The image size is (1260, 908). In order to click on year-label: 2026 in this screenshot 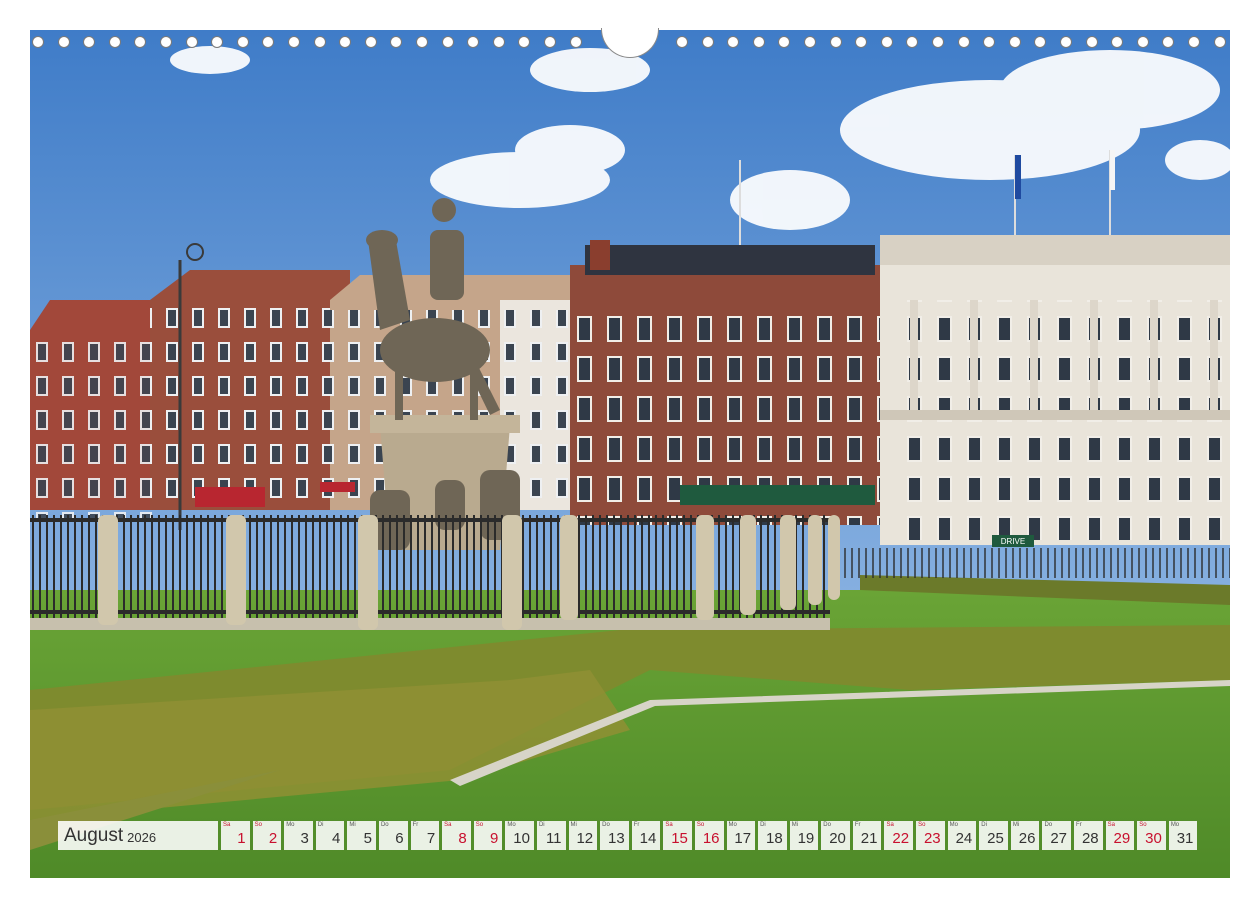, I will do `click(142, 837)`.